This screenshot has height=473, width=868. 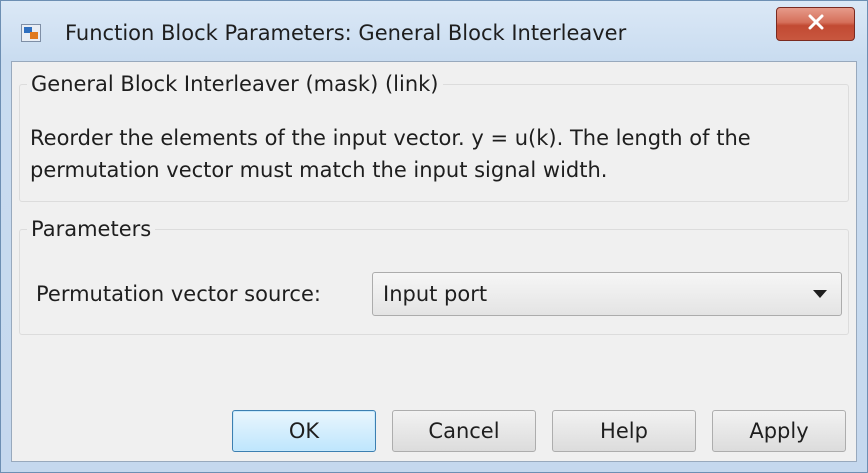 What do you see at coordinates (91, 229) in the screenshot?
I see `parameters-heading: Parameters` at bounding box center [91, 229].